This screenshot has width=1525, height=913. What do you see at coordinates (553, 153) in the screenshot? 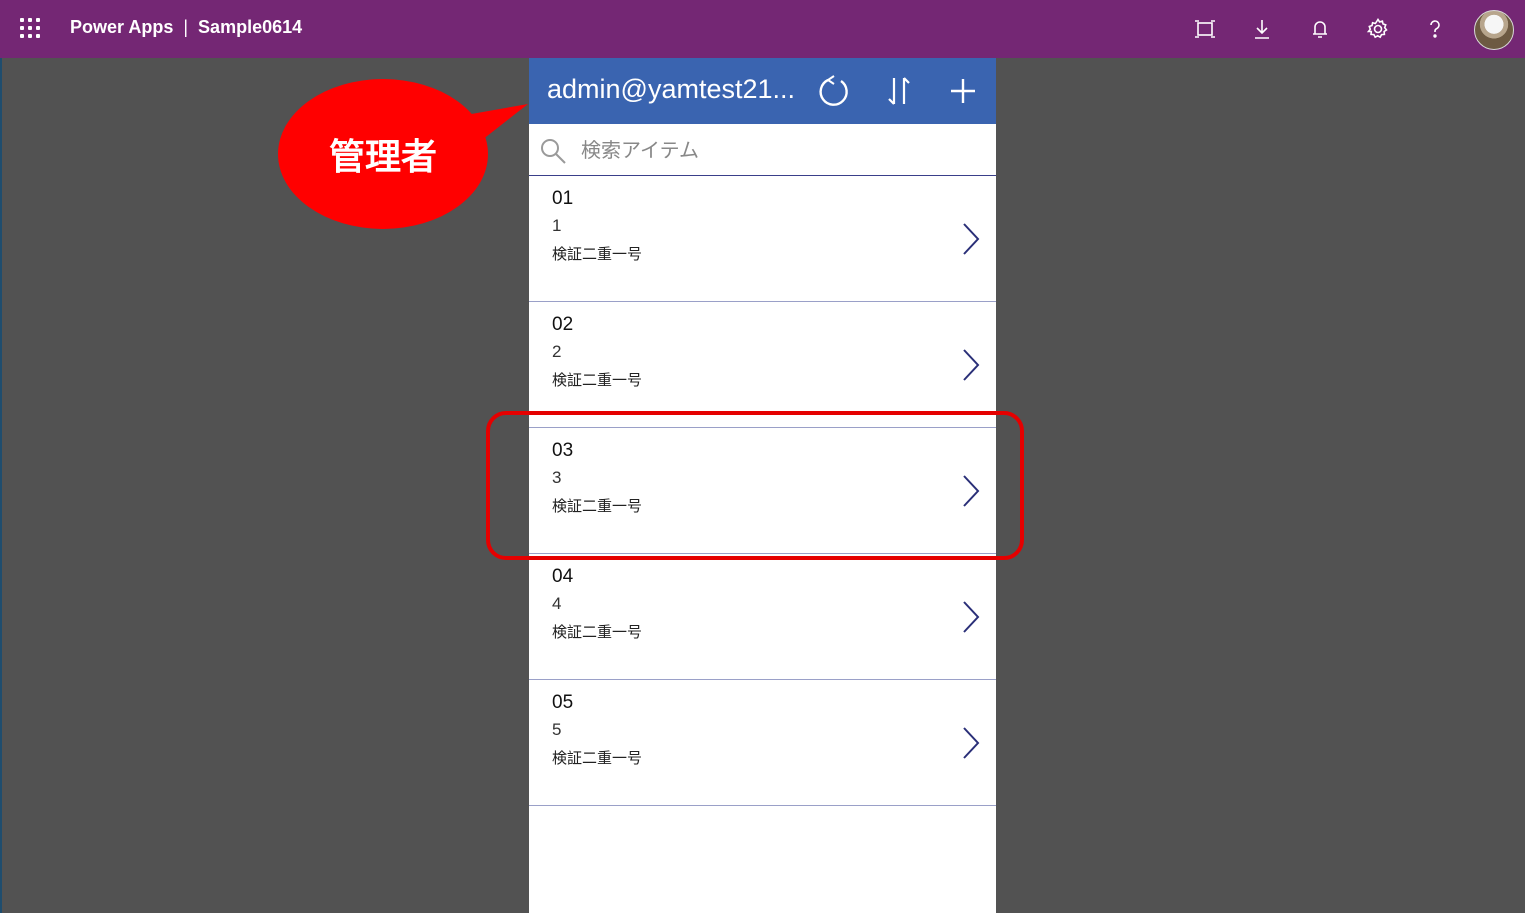
I see `search-icon` at bounding box center [553, 153].